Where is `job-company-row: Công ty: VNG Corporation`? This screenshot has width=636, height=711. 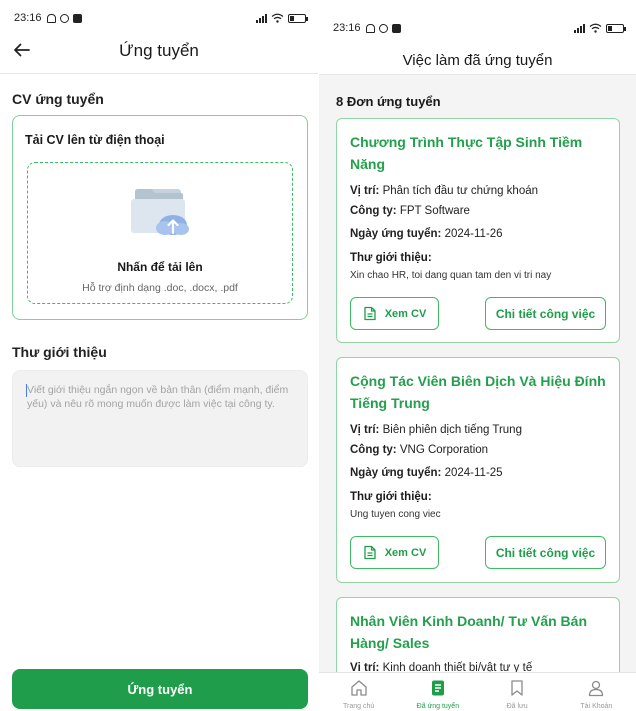 job-company-row: Công ty: VNG Corporation is located at coordinates (419, 450).